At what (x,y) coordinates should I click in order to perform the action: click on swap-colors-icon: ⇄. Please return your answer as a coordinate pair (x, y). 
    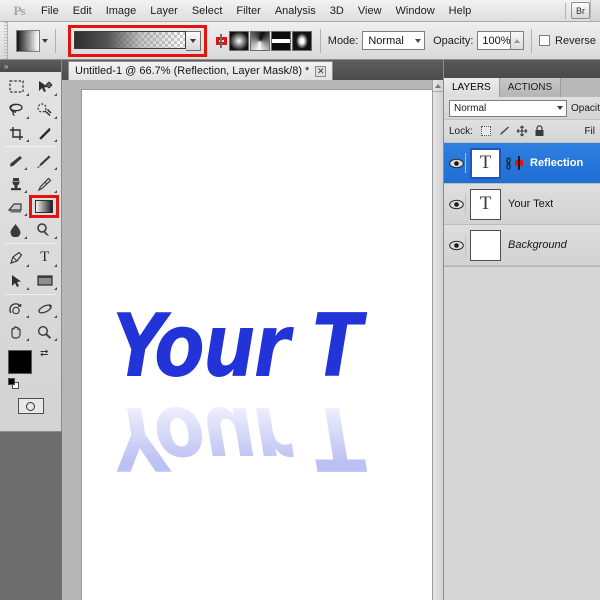
    Looking at the image, I should click on (44, 353).